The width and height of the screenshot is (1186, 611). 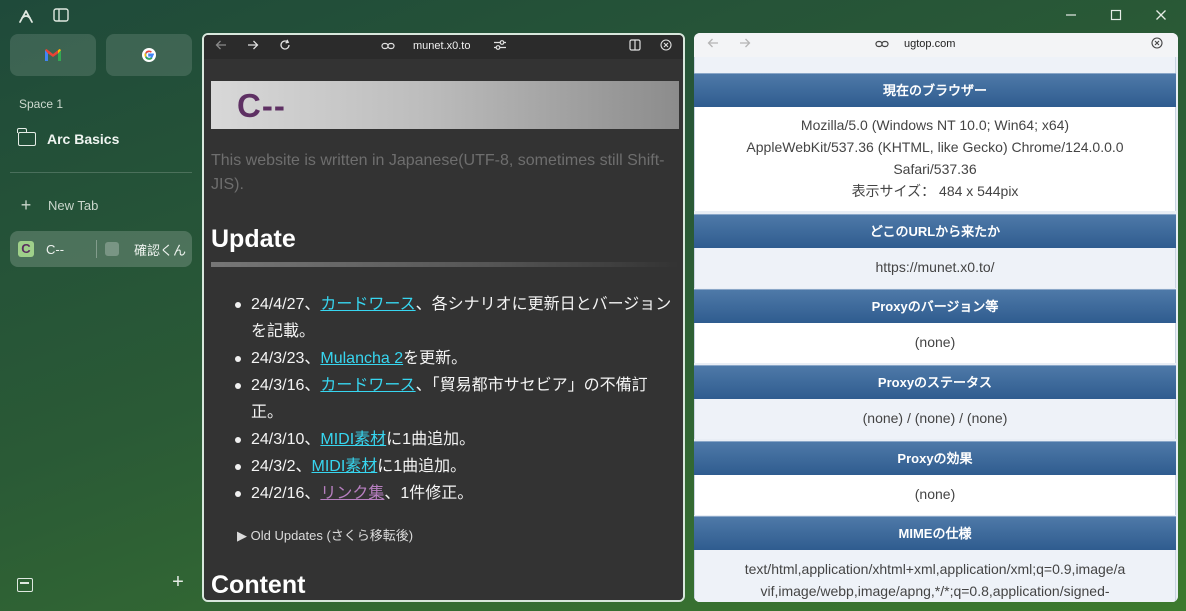 What do you see at coordinates (635, 47) in the screenshot?
I see `split-view-icon` at bounding box center [635, 47].